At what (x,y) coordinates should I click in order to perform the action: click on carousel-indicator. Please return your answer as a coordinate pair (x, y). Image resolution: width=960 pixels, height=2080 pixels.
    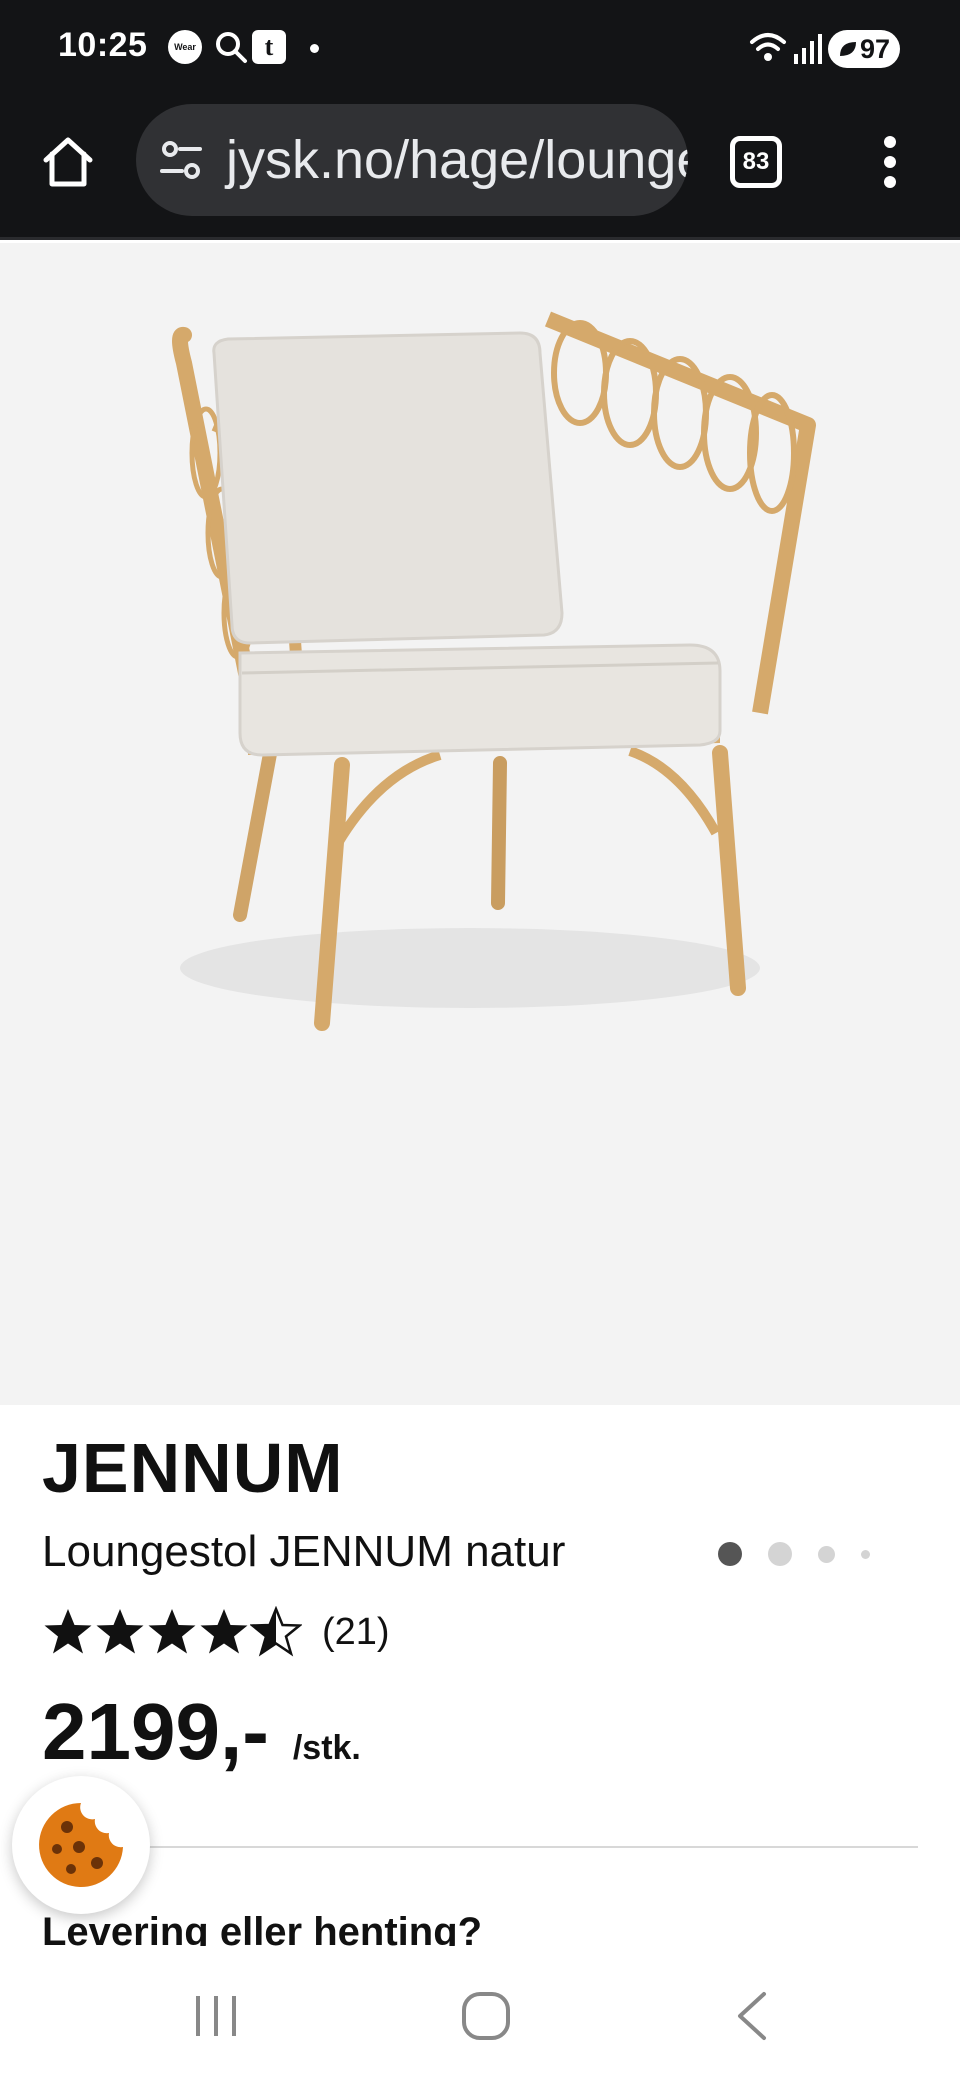
    Looking at the image, I should click on (807, 1554).